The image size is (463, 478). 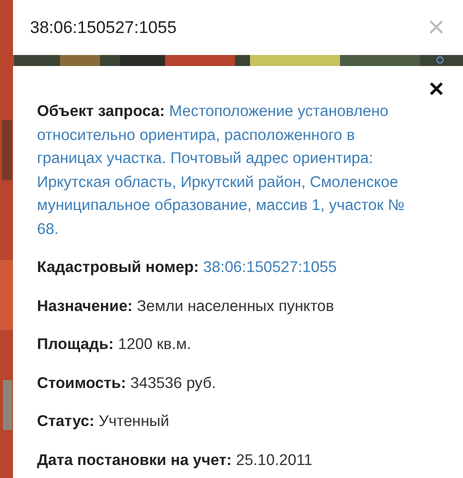 What do you see at coordinates (436, 90) in the screenshot?
I see `close-button: ✕` at bounding box center [436, 90].